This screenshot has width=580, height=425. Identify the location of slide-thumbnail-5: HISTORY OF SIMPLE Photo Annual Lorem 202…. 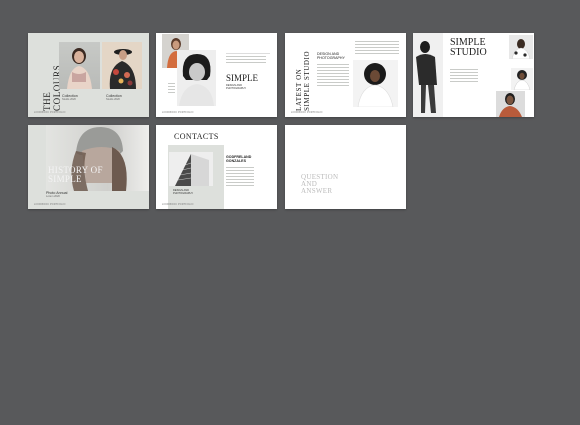
(88, 167).